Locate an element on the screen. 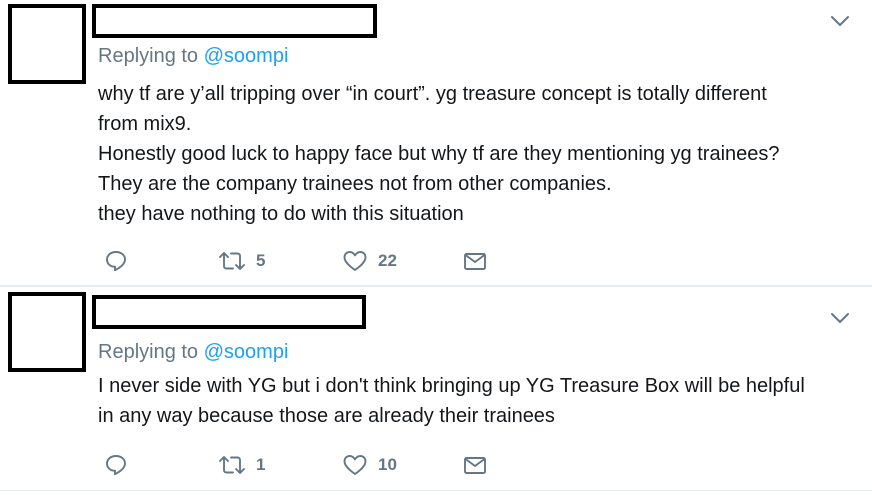 The image size is (872, 495). tweet-line: from mix9. is located at coordinates (145, 124).